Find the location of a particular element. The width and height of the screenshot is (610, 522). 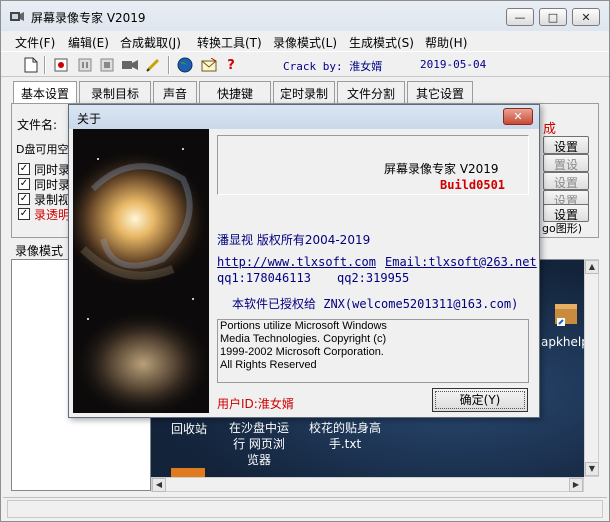

tab-sound: 声音 is located at coordinates (175, 92).